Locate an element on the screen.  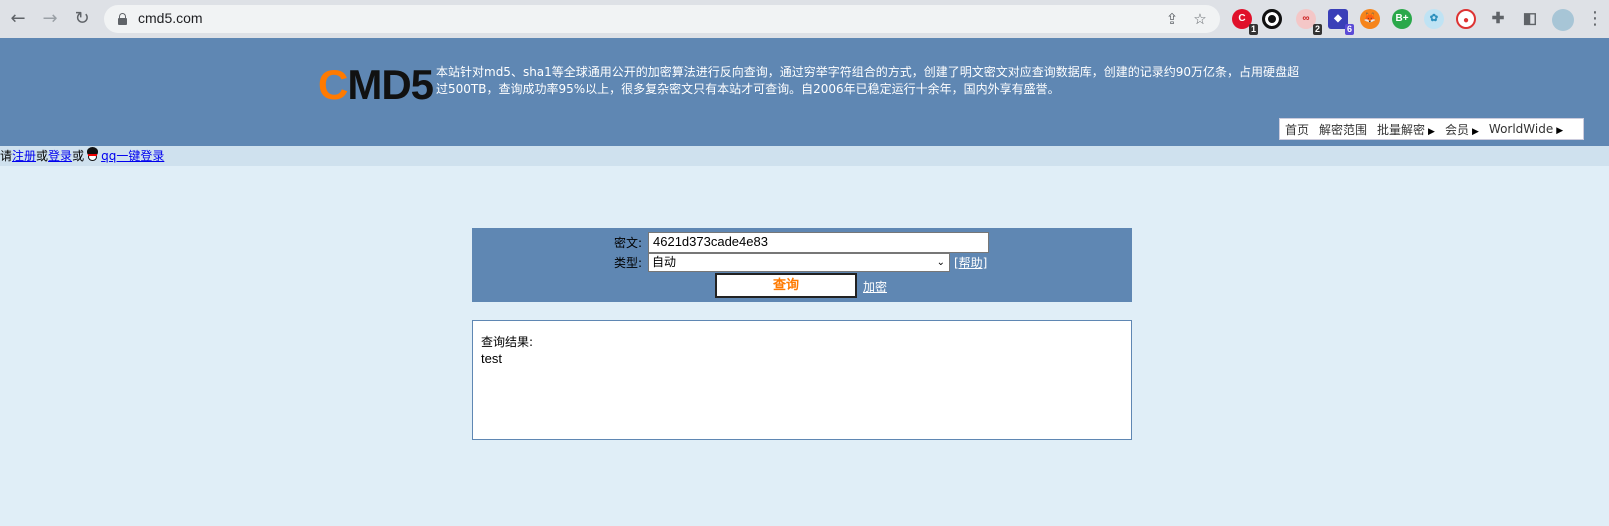
profile-avatar is located at coordinates (1563, 20).